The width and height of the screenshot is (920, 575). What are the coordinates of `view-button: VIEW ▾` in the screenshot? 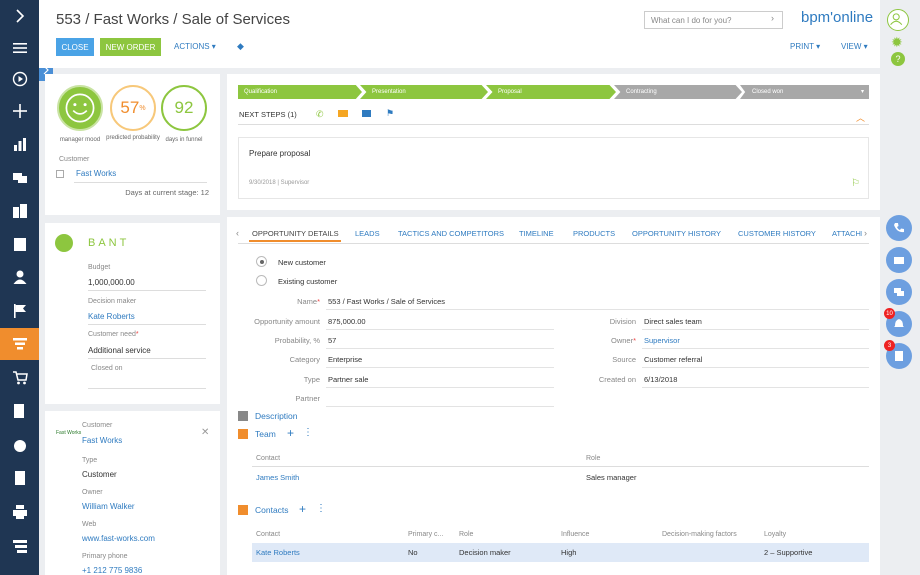 It's located at (854, 46).